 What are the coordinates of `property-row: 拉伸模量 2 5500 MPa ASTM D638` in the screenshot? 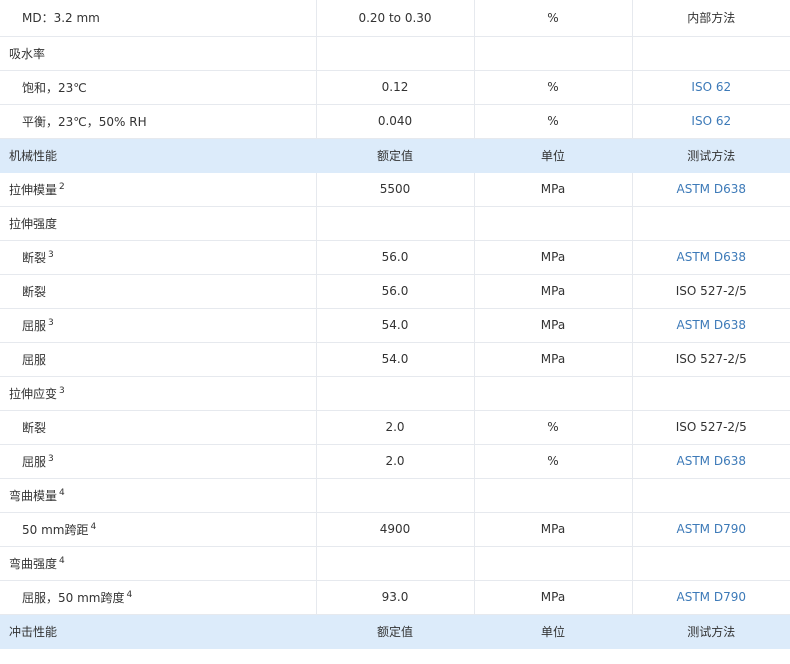 It's located at (395, 189).